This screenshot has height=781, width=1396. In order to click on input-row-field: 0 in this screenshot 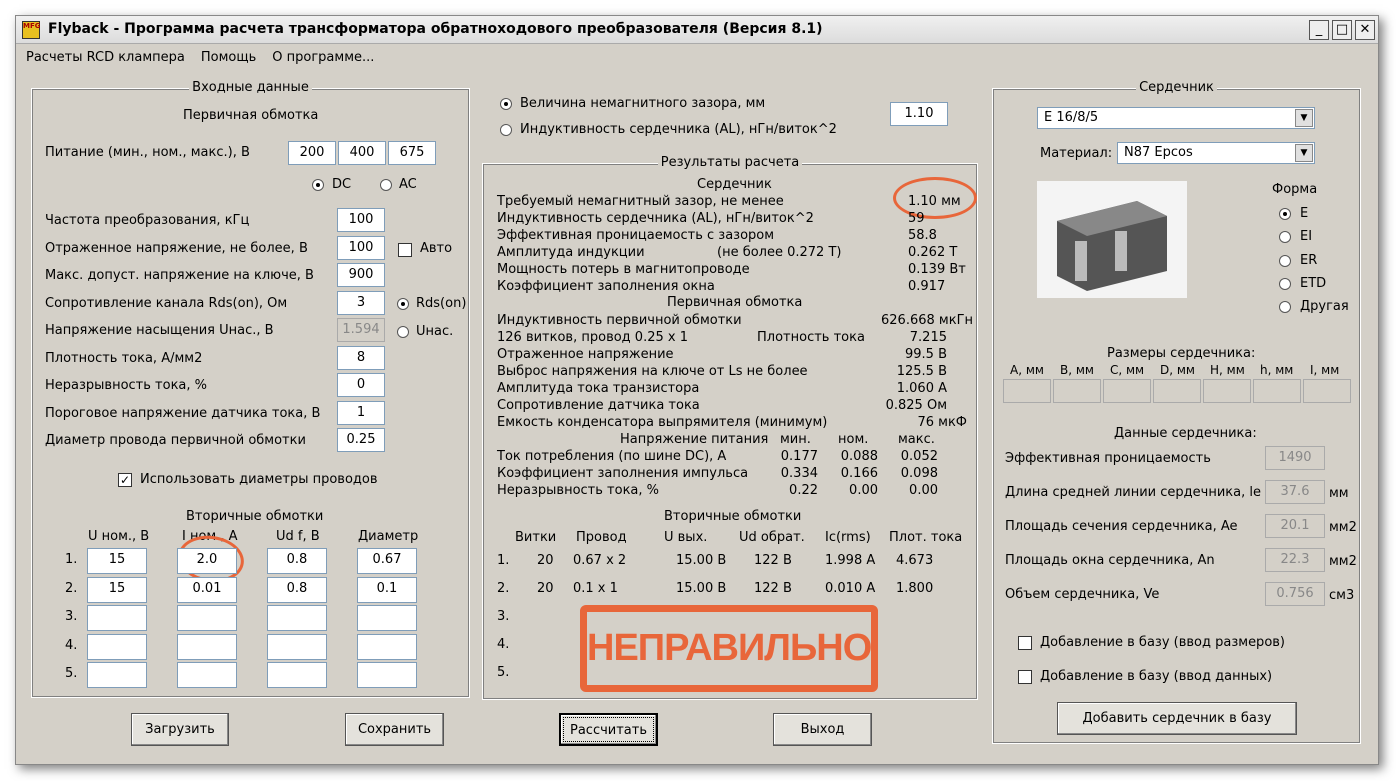, I will do `click(361, 385)`.